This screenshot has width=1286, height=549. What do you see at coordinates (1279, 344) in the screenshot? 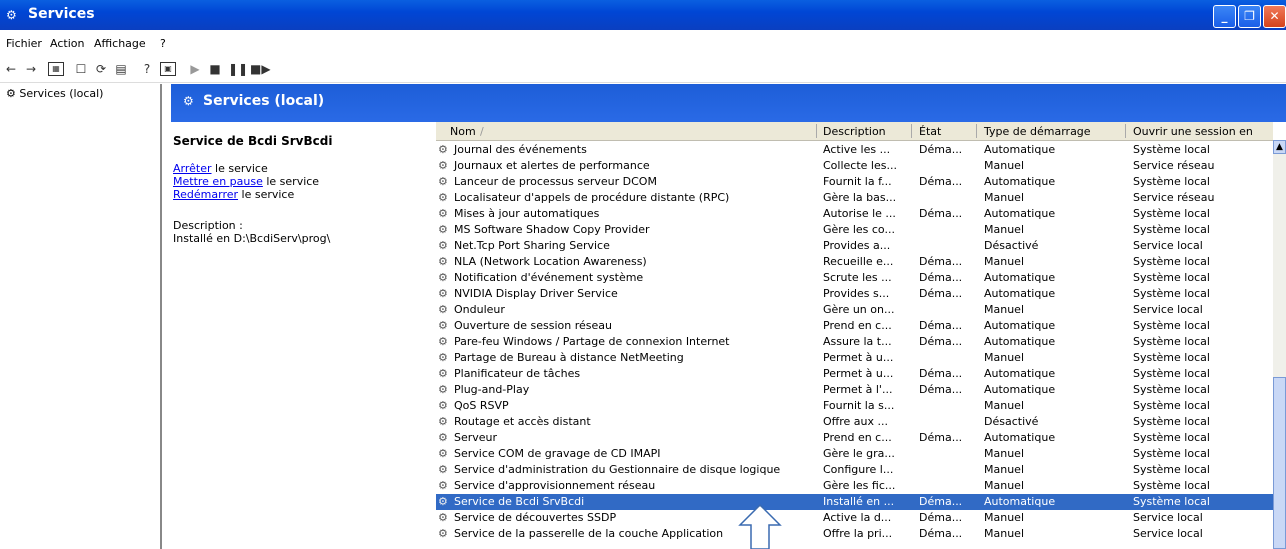
I see `vertical-scrollbar: ▲` at bounding box center [1279, 344].